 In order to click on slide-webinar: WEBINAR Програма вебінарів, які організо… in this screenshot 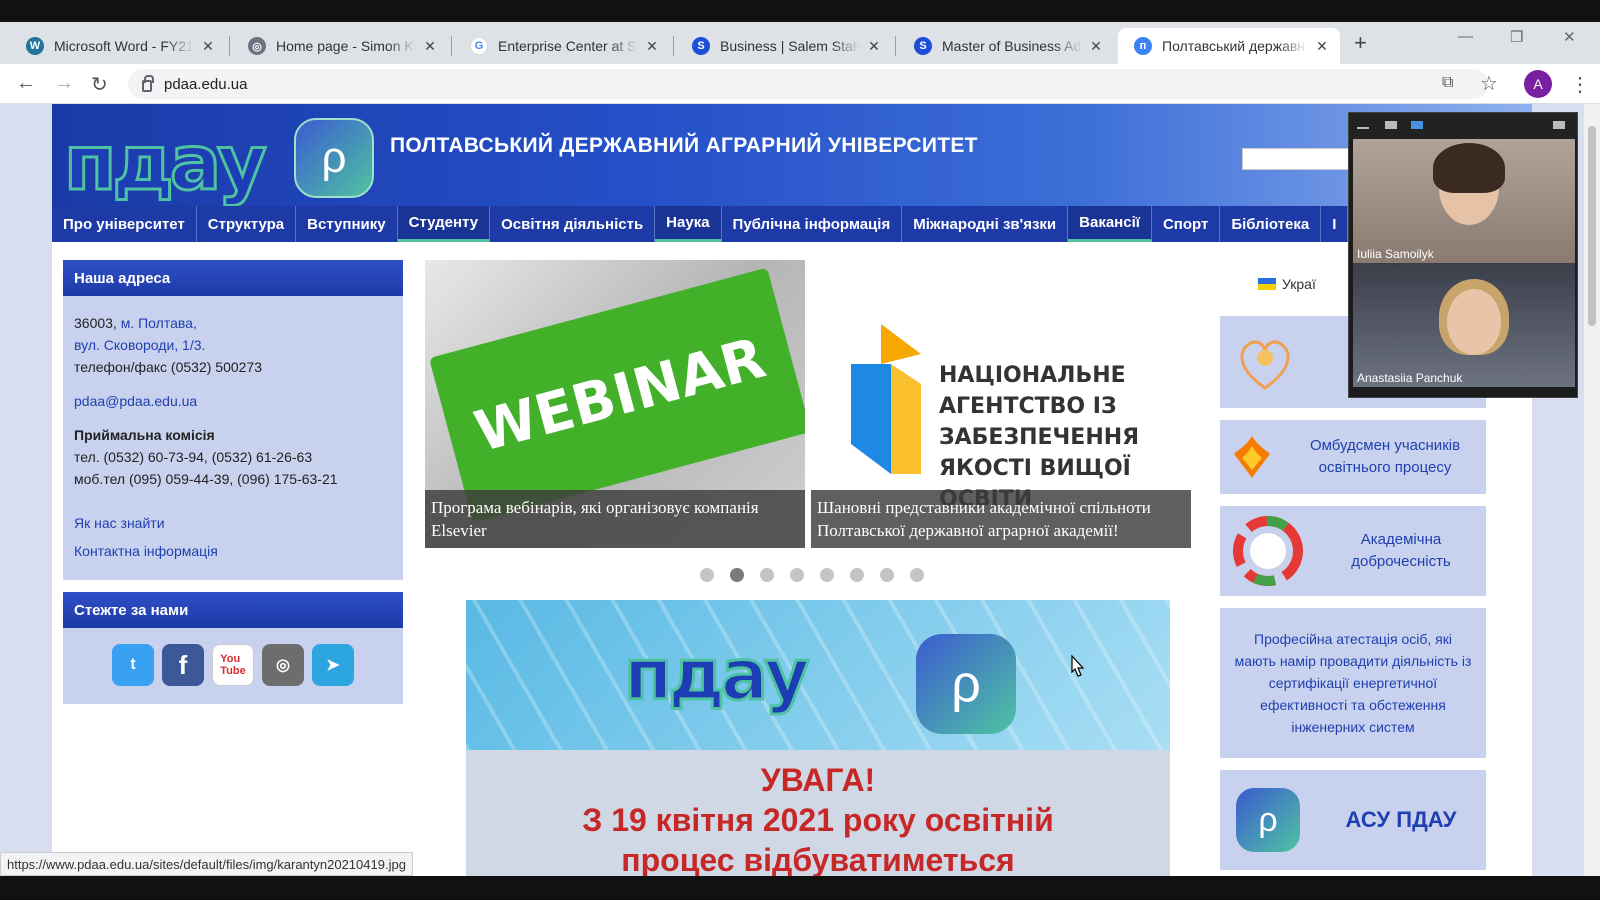, I will do `click(615, 404)`.